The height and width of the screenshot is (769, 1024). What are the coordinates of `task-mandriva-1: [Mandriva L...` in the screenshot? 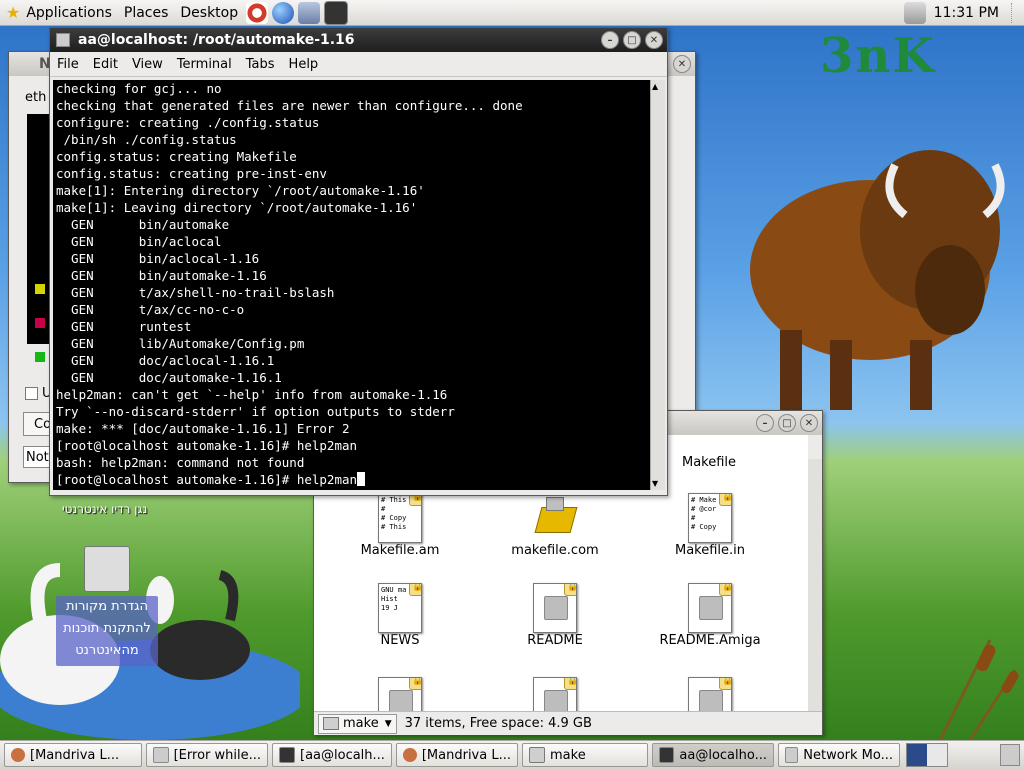 It's located at (73, 755).